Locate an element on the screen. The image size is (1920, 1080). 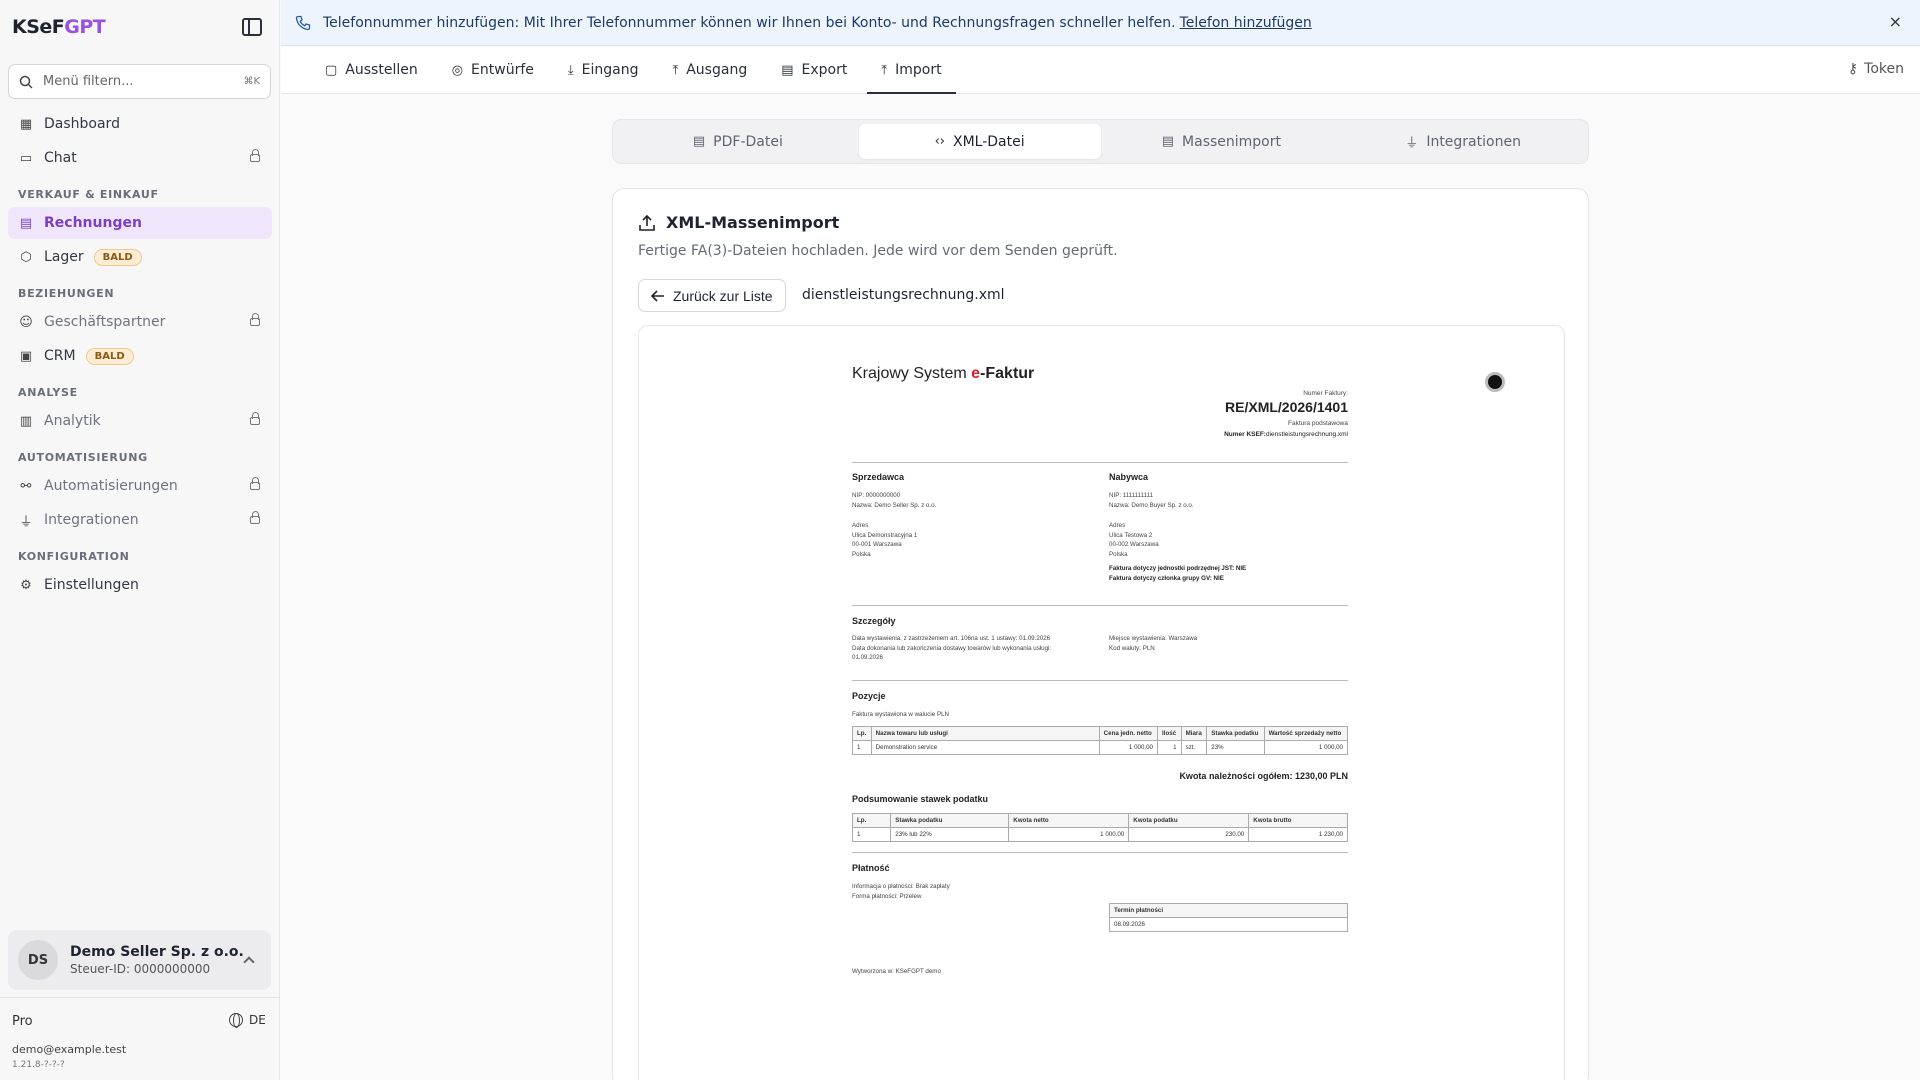
subtab-pdf: ▤ PDF-Datei is located at coordinates (738, 141).